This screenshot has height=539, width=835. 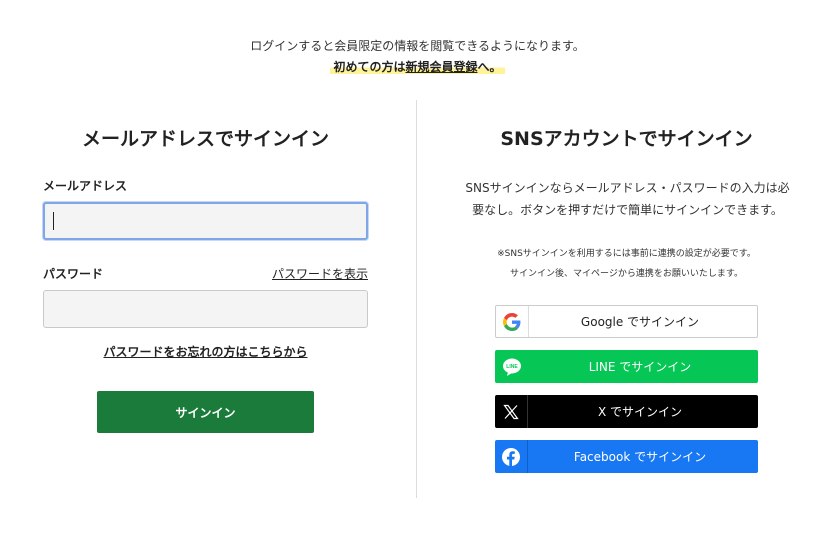 I want to click on x-signin-button: X でサインイン, so click(x=626, y=411).